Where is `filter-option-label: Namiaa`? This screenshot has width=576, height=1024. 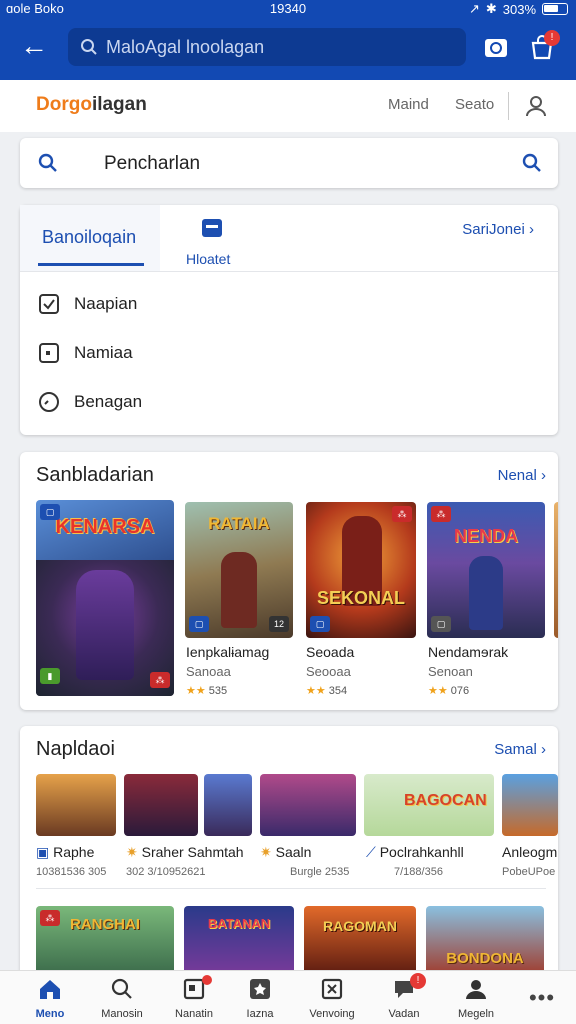
filter-option-label: Namiaa is located at coordinates (103, 352).